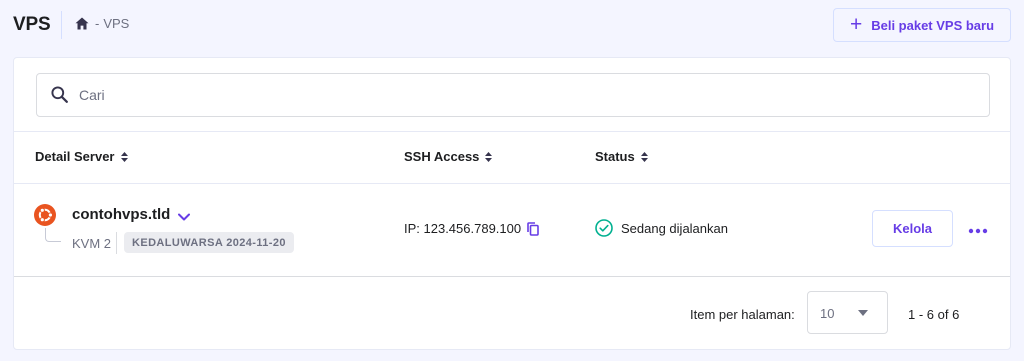  What do you see at coordinates (45, 217) in the screenshot?
I see `ubuntu-icon` at bounding box center [45, 217].